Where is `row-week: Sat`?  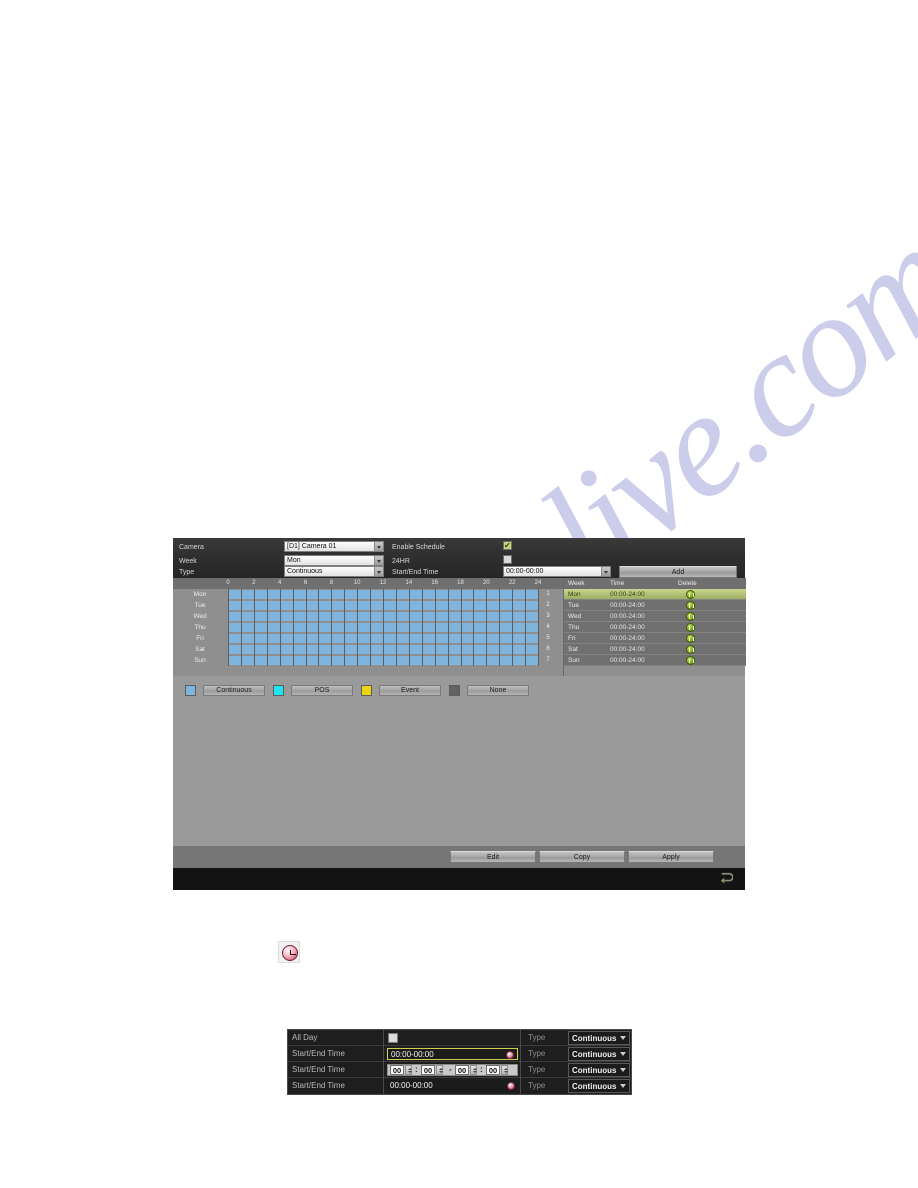
row-week: Sat is located at coordinates (573, 649).